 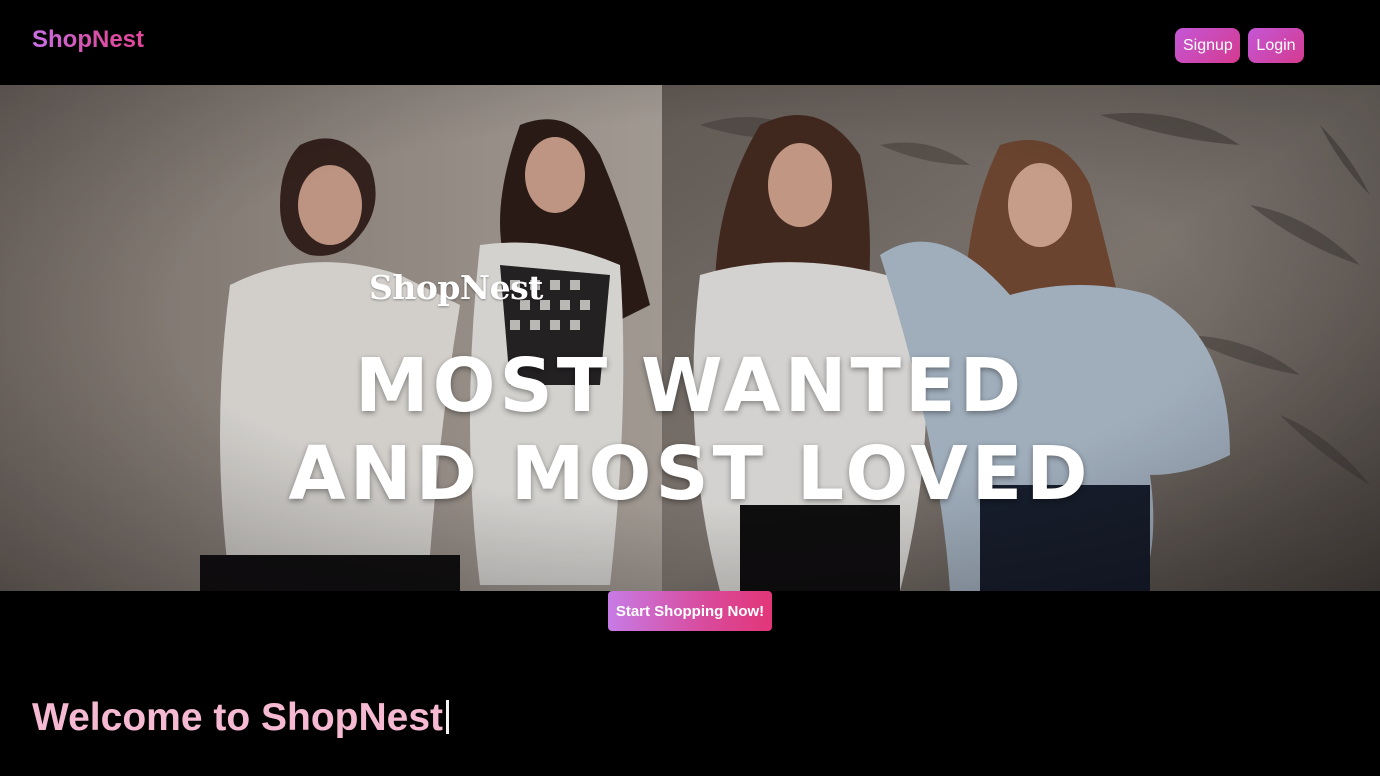 I want to click on signup-button: Signup, so click(x=1207, y=45).